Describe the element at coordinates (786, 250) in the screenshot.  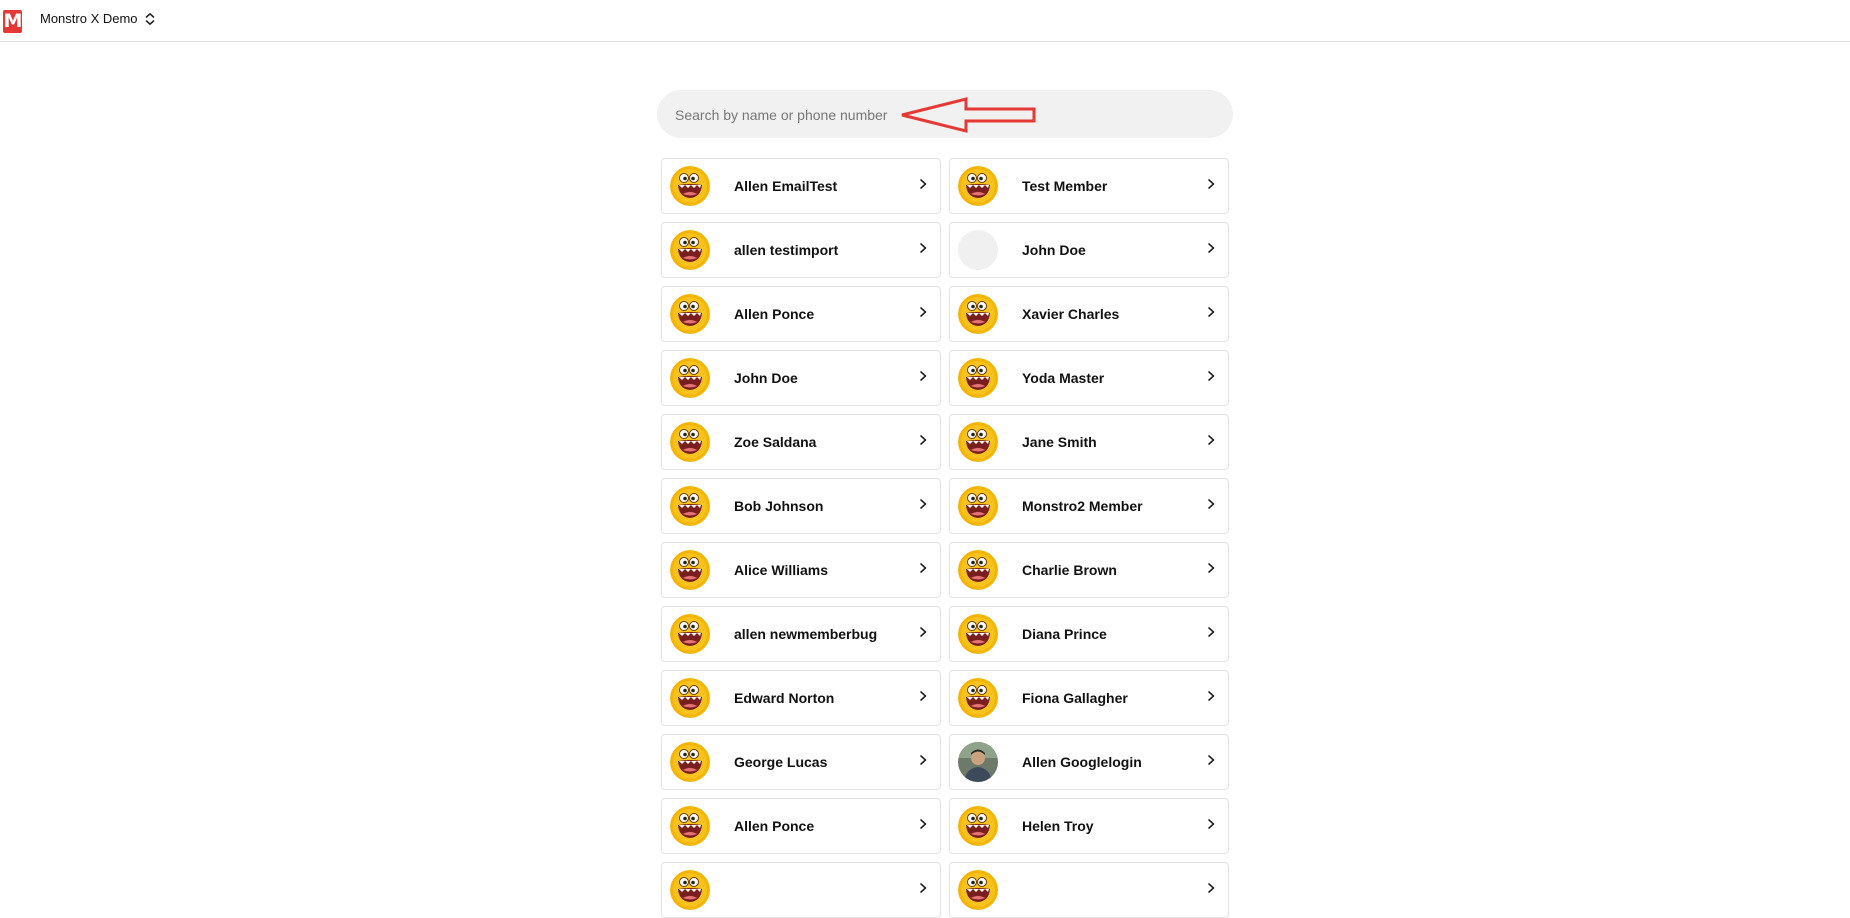
I see `member-name: allen testimport` at that location.